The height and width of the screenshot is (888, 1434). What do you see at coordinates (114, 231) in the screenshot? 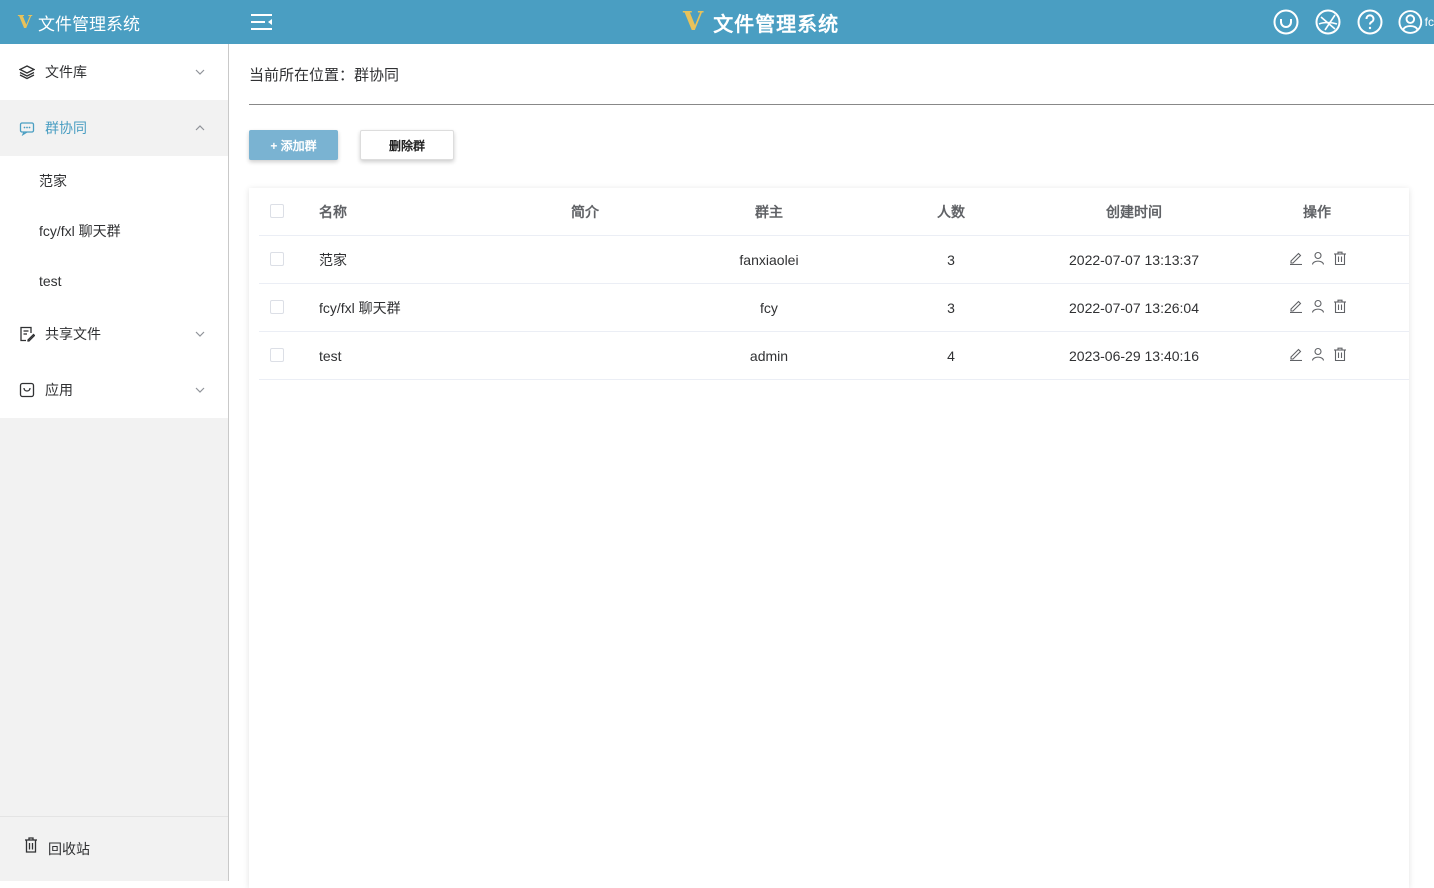
I see `sidebar-subitem-group: fcy/fxl 聊天群` at bounding box center [114, 231].